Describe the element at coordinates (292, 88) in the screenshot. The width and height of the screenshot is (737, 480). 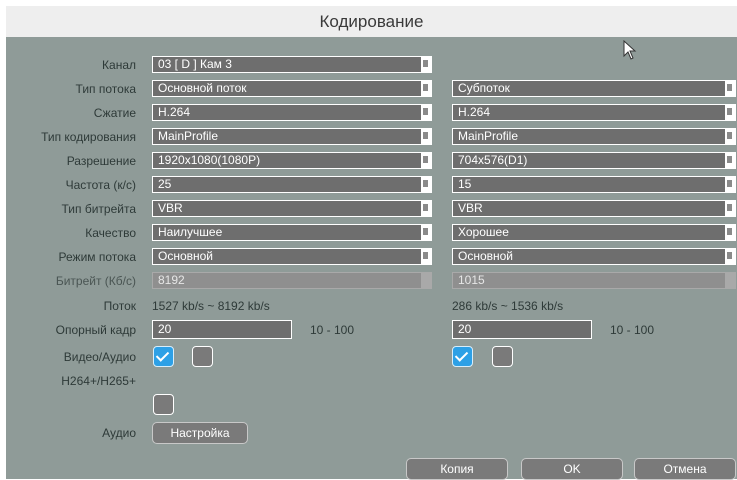
I see `main-stream-type-select: Основной поток` at that location.